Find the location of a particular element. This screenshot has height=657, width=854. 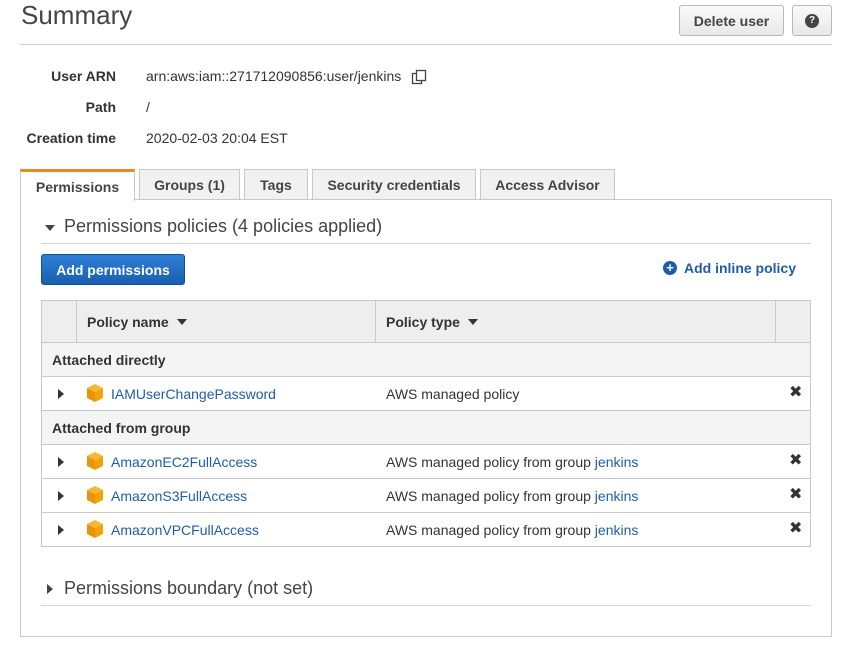

tab-security-credentials: Security credentials is located at coordinates (394, 184).